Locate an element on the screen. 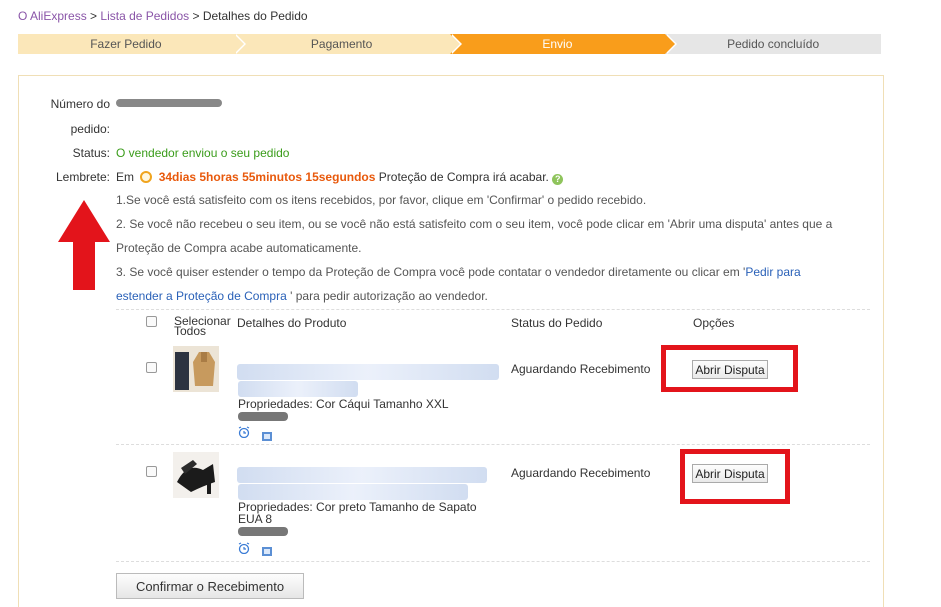 This screenshot has height=607, width=941. extend-protection-link-cont: estender a Proteção de Compra is located at coordinates (201, 296).